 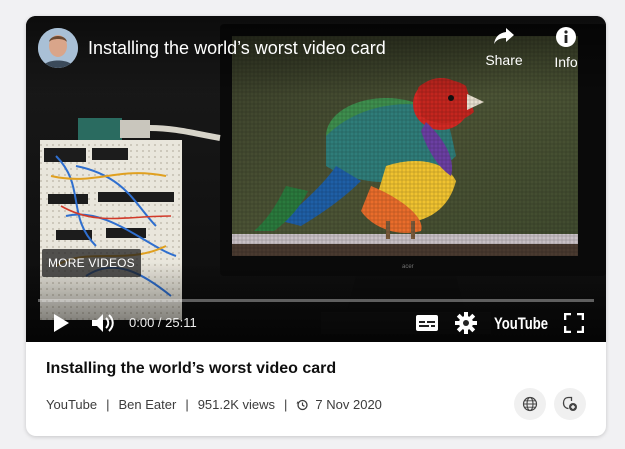 I want to click on history-icon, so click(x=302, y=404).